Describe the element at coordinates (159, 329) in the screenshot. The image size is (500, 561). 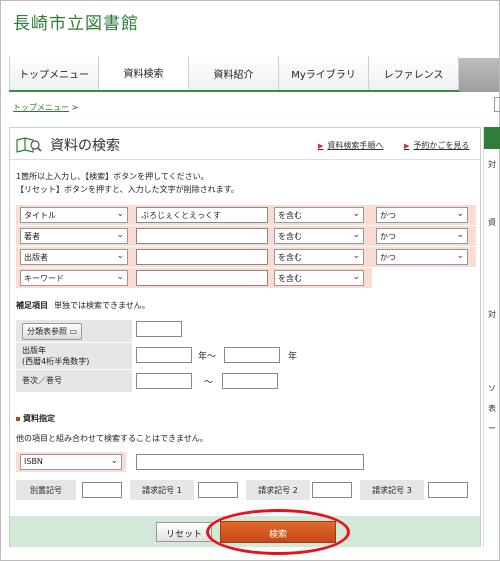
I see `classification-input` at that location.